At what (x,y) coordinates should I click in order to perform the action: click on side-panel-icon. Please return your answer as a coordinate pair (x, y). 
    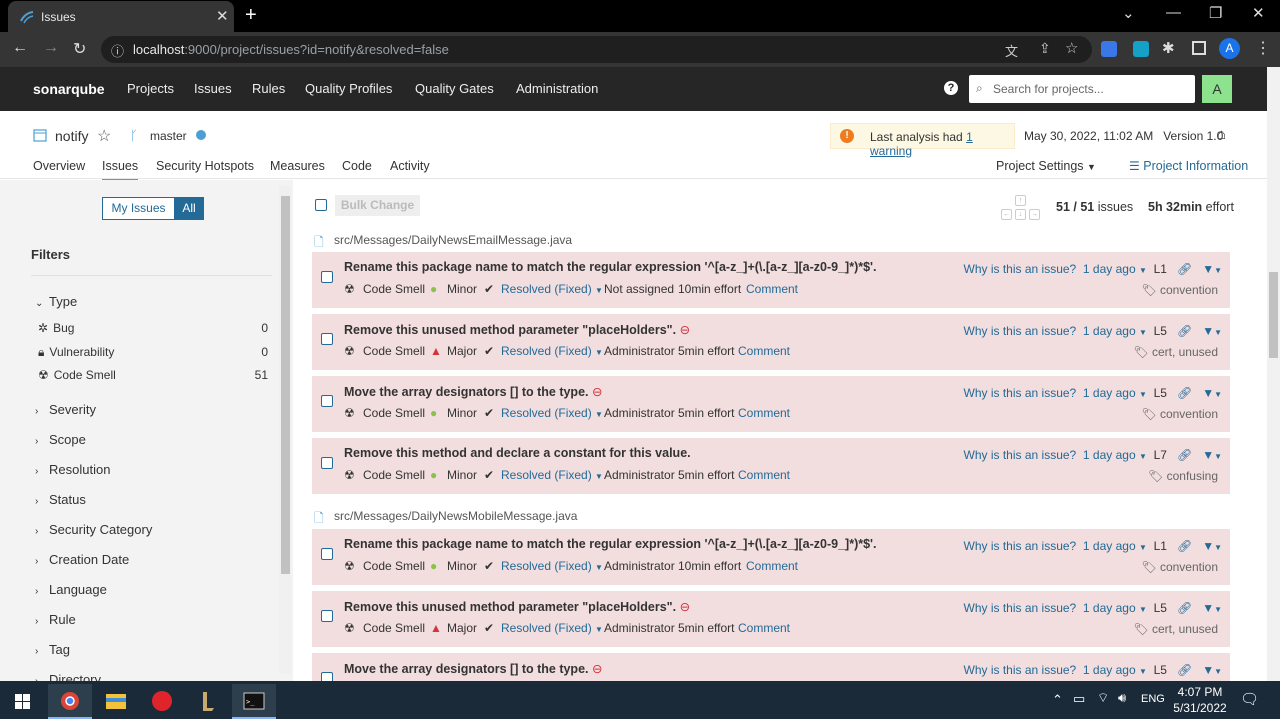
    Looking at the image, I should click on (1199, 48).